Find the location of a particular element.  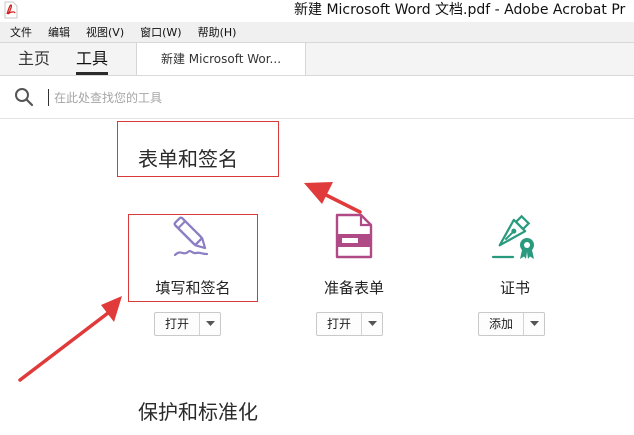

tool-search-bar is located at coordinates (317, 97).